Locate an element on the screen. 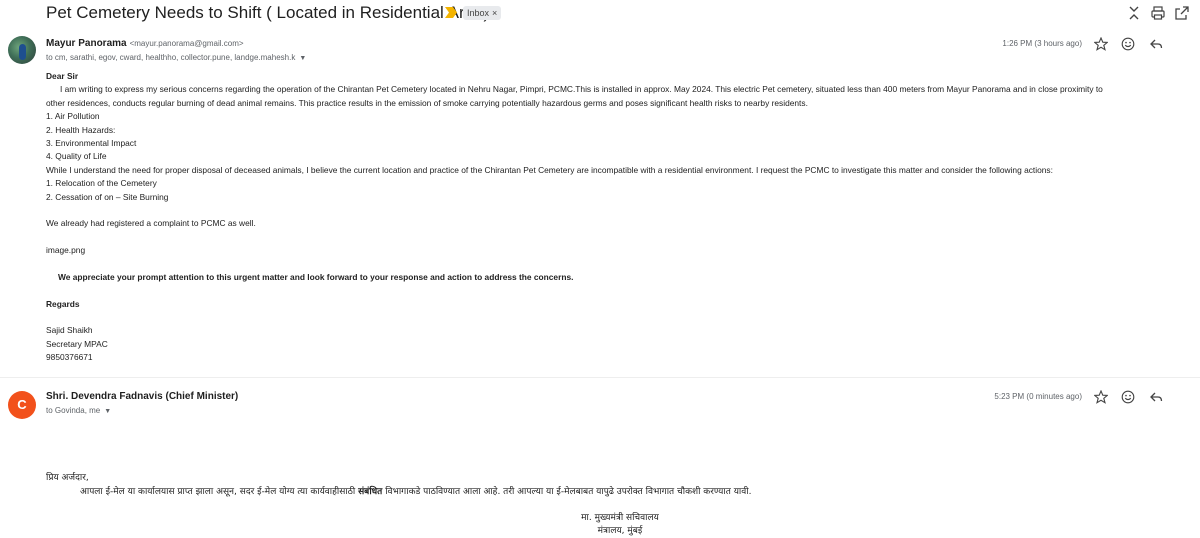  signature-title: Secretary MPAC is located at coordinates (77, 343).